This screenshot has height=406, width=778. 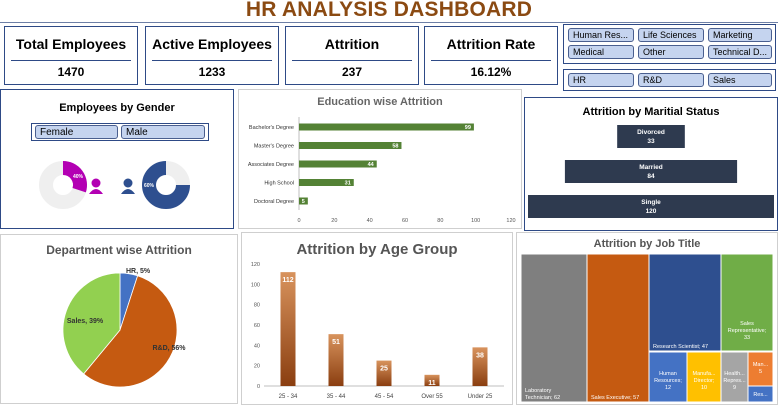 I want to click on data-label: 31, so click(x=348, y=184).